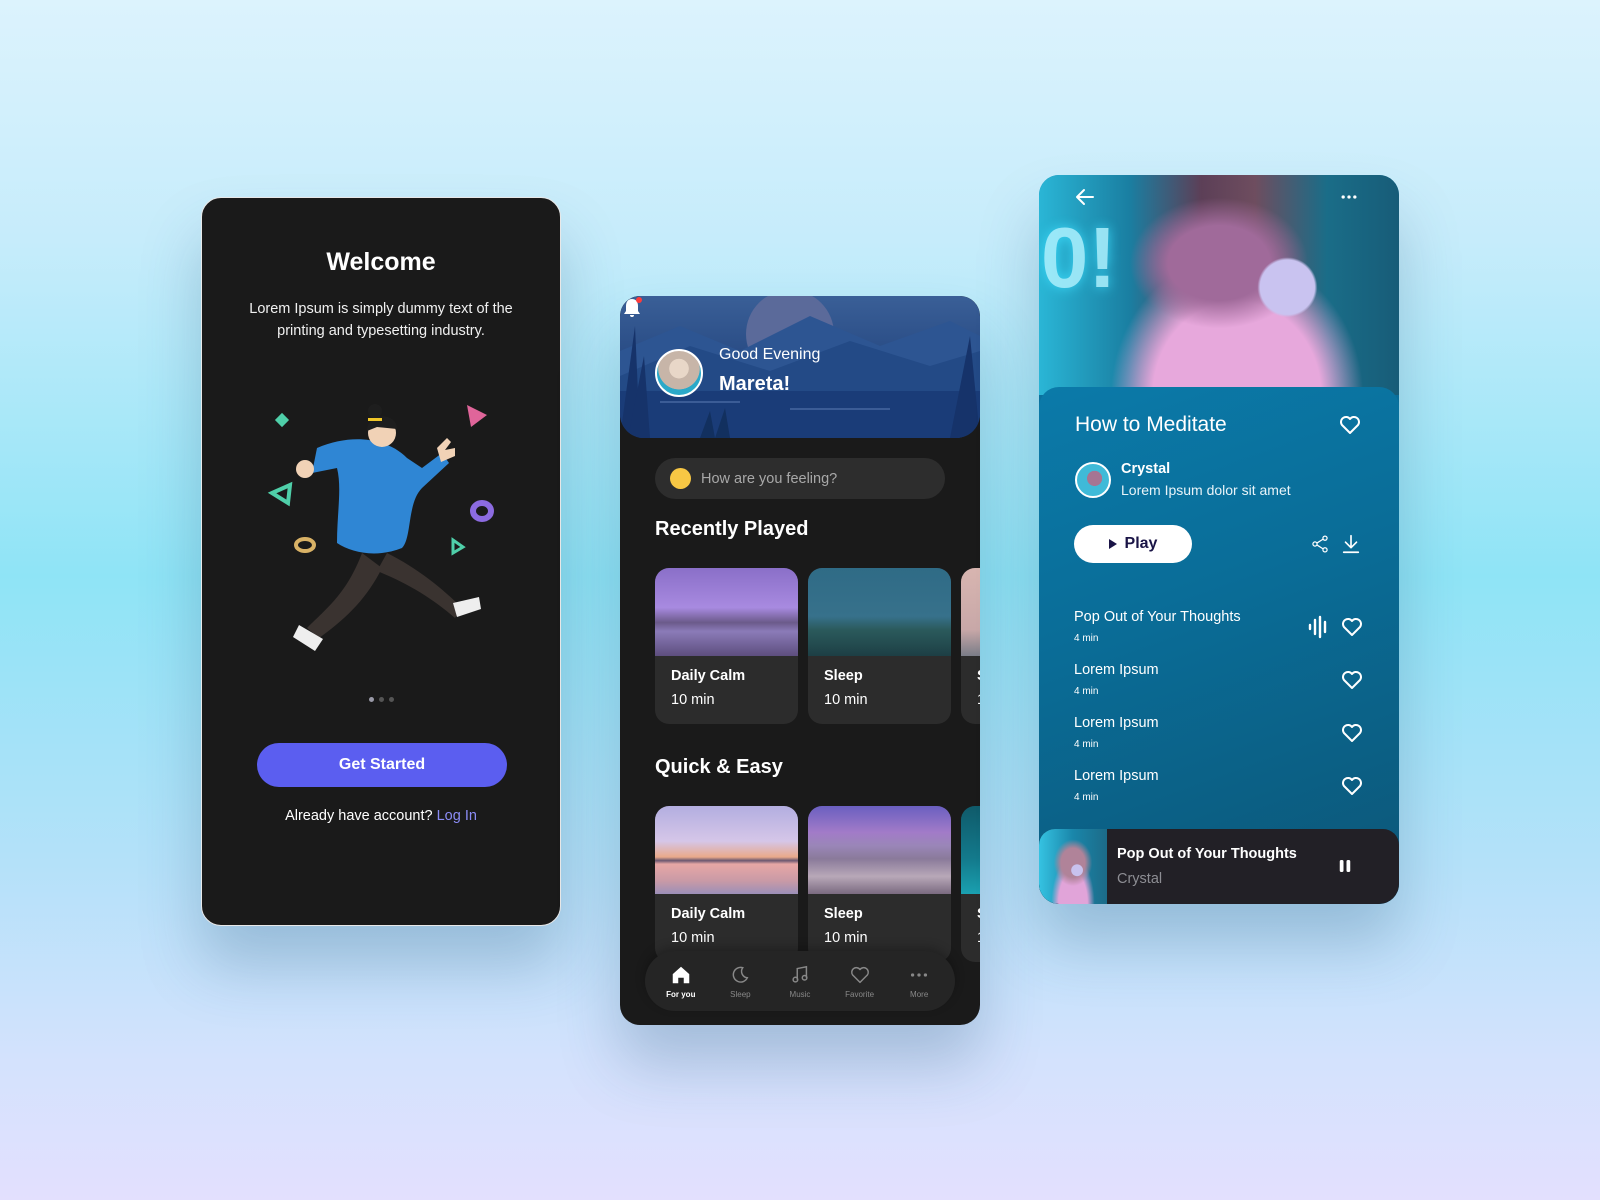 The width and height of the screenshot is (1600, 1200). What do you see at coordinates (1140, 879) in the screenshot?
I see `now-playing-artist: Crystal` at bounding box center [1140, 879].